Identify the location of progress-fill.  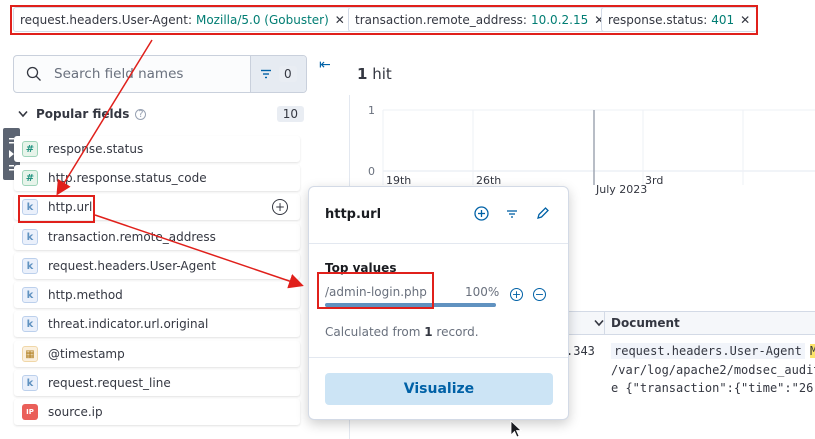
(410, 305).